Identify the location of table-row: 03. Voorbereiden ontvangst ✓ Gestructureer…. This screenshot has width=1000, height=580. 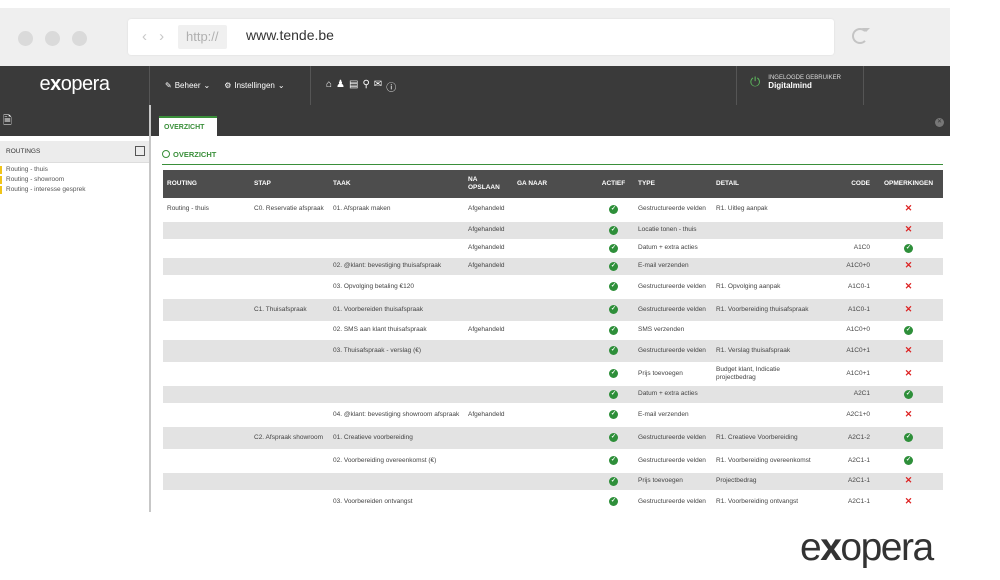
(553, 502).